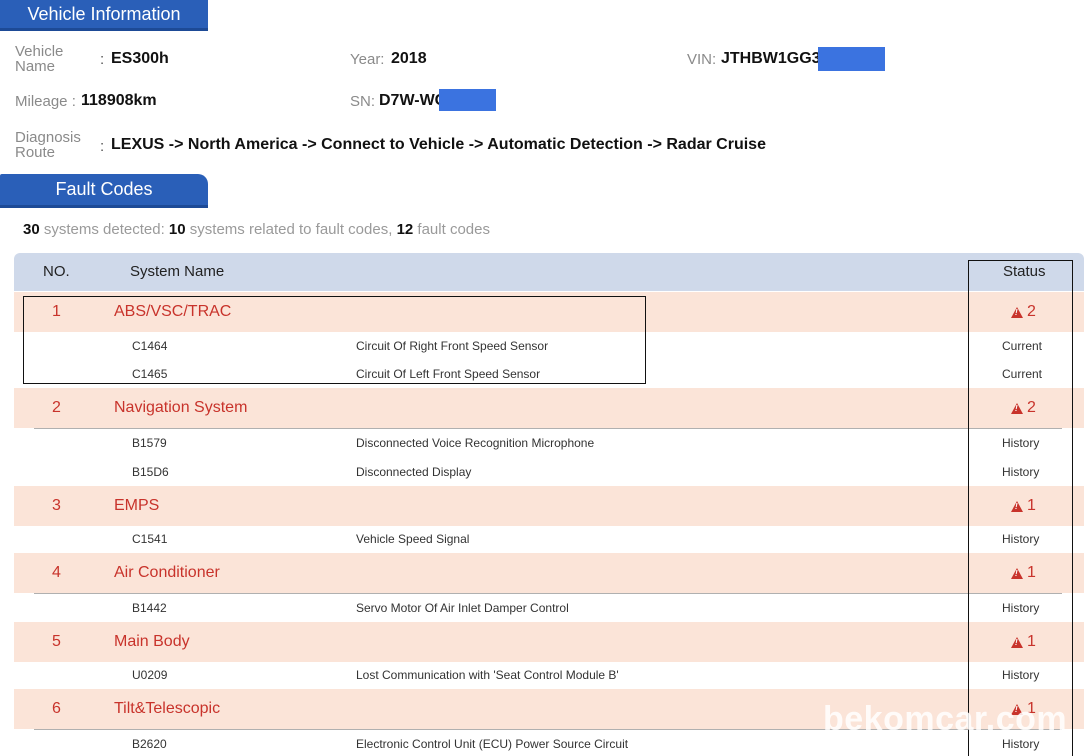 Image resolution: width=1085 pixels, height=756 pixels. I want to click on sn-value: D7W-WC, so click(413, 100).